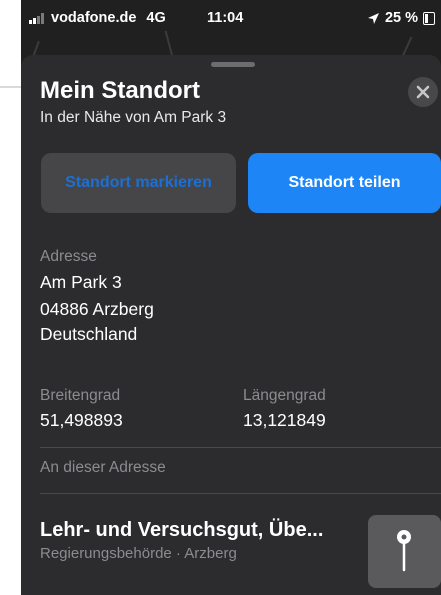  Describe the element at coordinates (68, 256) in the screenshot. I see `address-label: Adresse` at that location.